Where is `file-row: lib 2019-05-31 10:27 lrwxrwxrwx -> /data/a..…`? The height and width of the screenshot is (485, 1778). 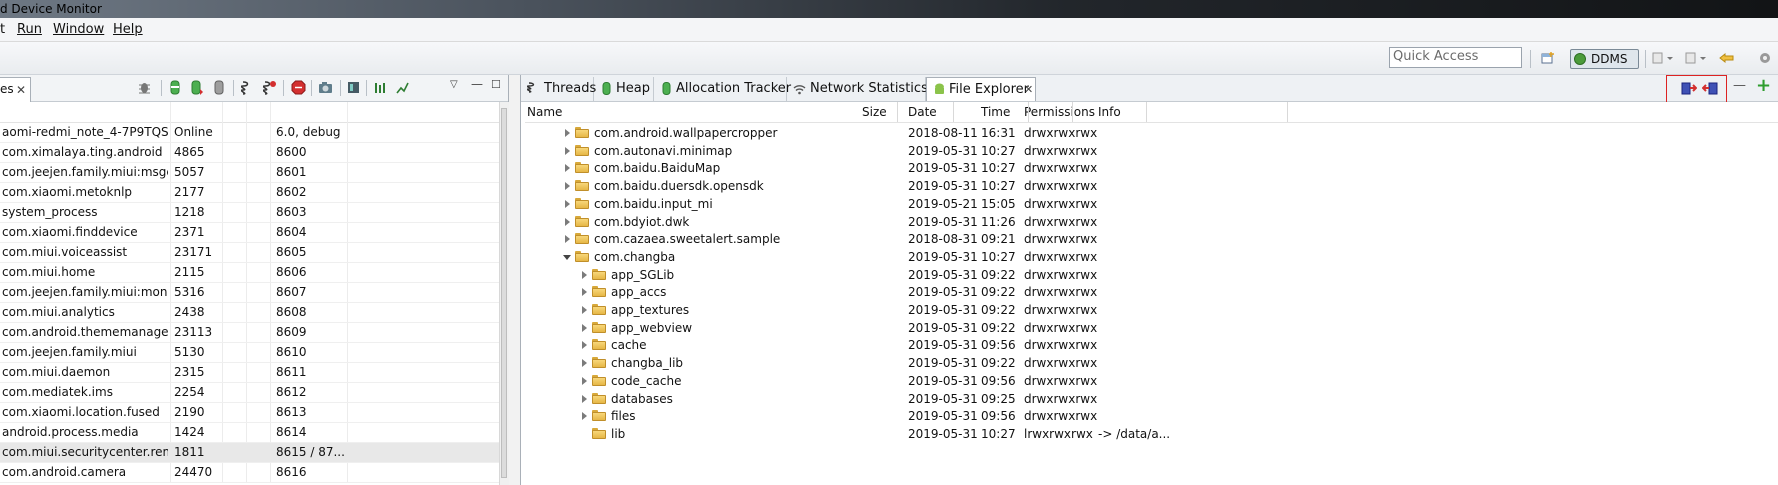 file-row: lib 2019-05-31 10:27 lrwxrwxrwx -> /data/a..… is located at coordinates (1151, 434).